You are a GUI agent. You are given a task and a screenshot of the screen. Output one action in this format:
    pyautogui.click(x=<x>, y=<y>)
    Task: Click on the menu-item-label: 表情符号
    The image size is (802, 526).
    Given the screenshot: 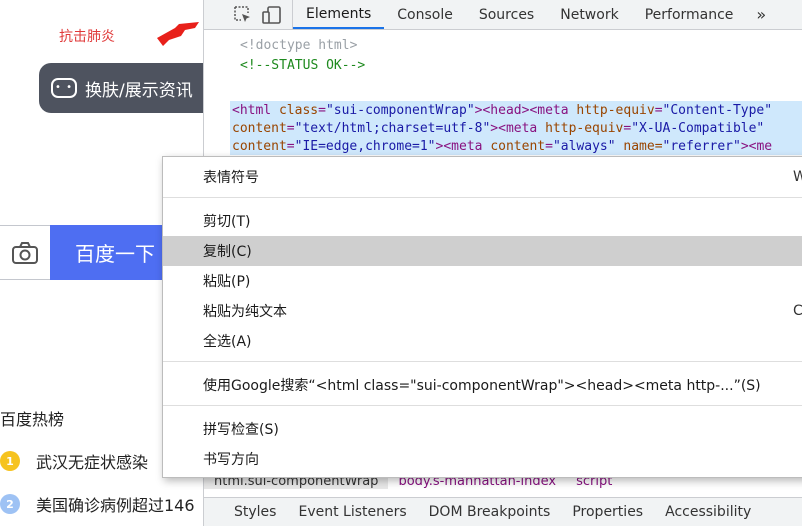 What is the action you would take?
    pyautogui.click(x=231, y=178)
    